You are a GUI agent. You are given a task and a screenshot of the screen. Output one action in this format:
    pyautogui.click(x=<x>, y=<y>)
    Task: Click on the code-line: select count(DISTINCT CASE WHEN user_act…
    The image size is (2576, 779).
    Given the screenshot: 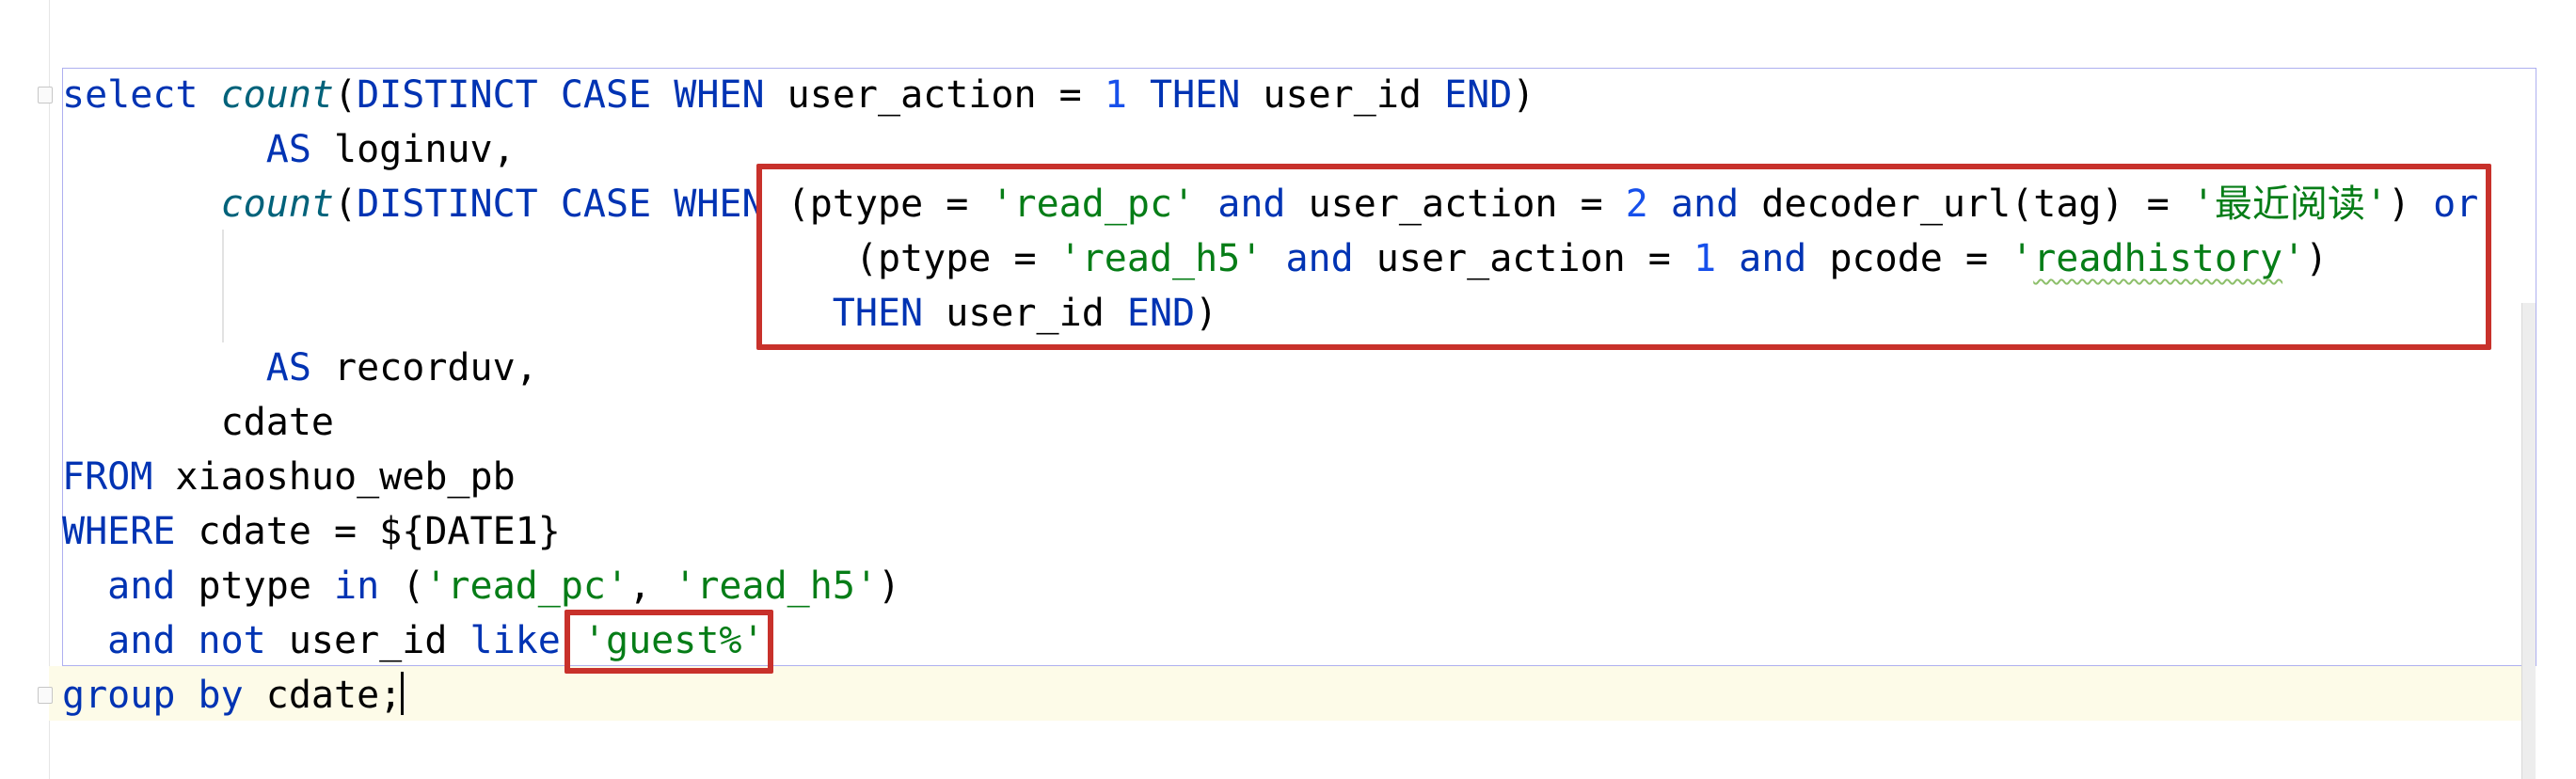 What is the action you would take?
    pyautogui.click(x=798, y=95)
    